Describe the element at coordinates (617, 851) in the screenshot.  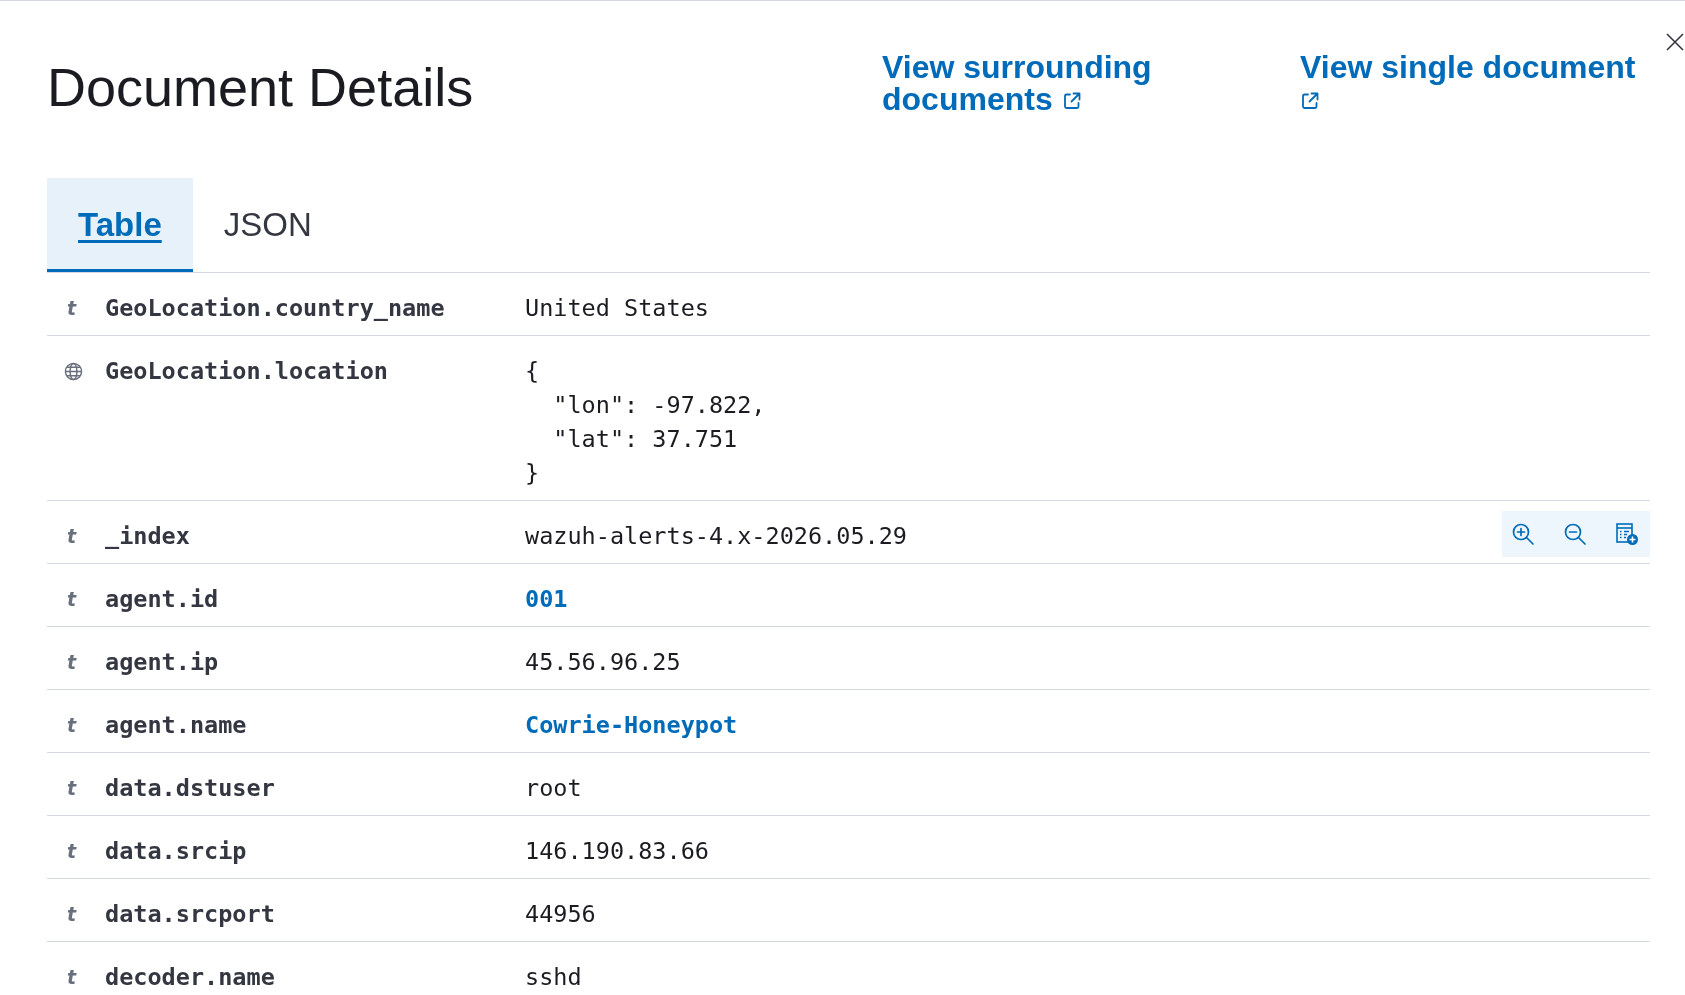
I see `field-value: 146.190.83.66` at that location.